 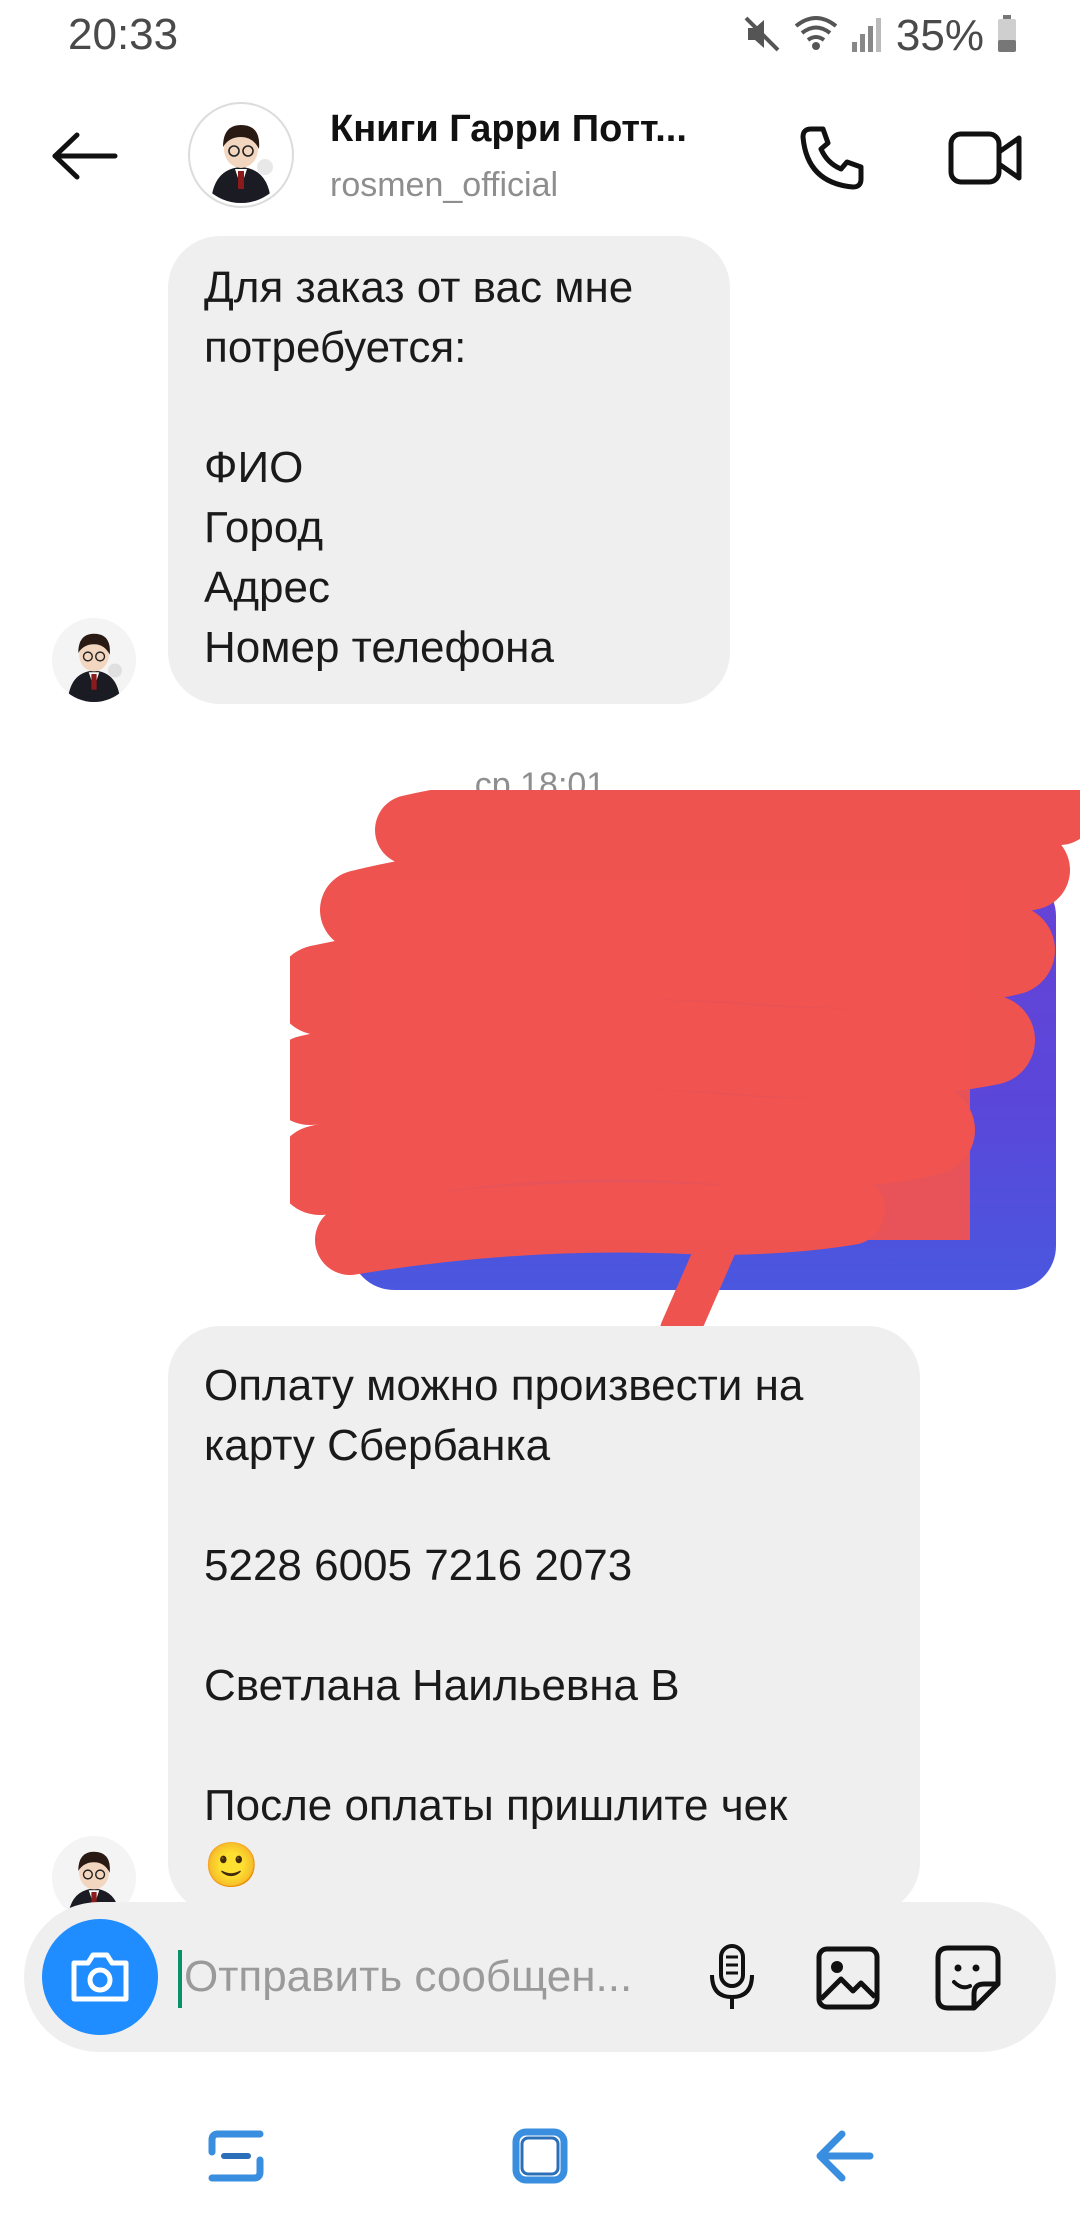 I want to click on back-button, so click(x=84, y=156).